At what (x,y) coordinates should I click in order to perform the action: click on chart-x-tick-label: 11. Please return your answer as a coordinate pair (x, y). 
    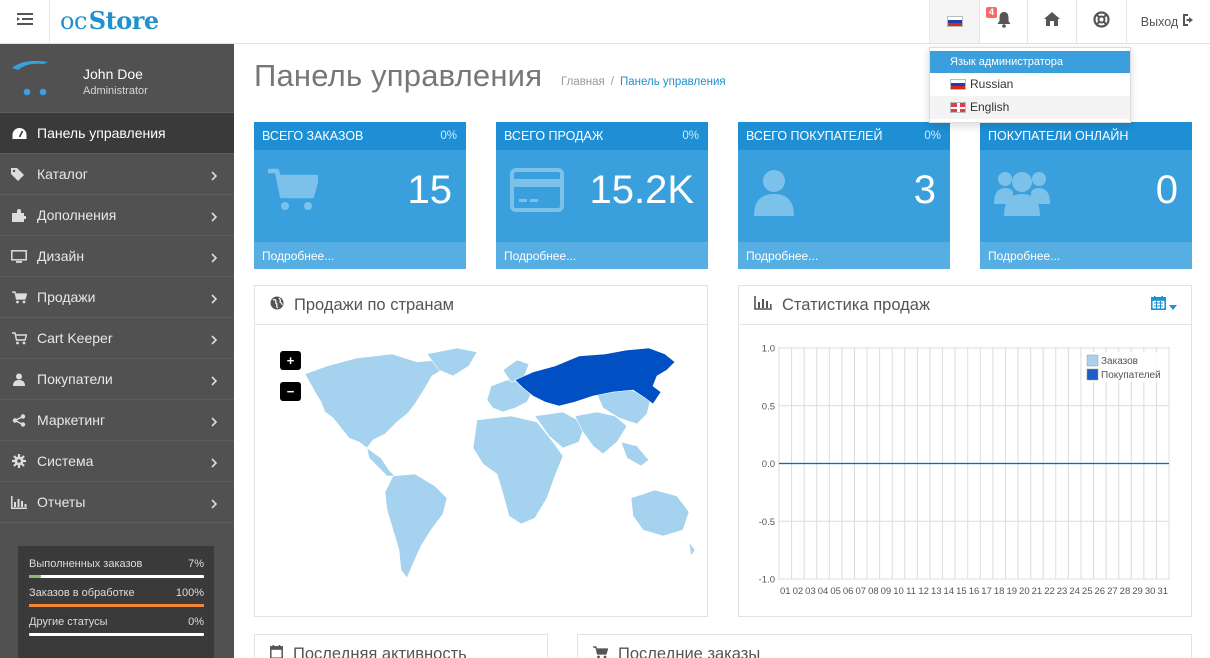
    Looking at the image, I should click on (911, 591).